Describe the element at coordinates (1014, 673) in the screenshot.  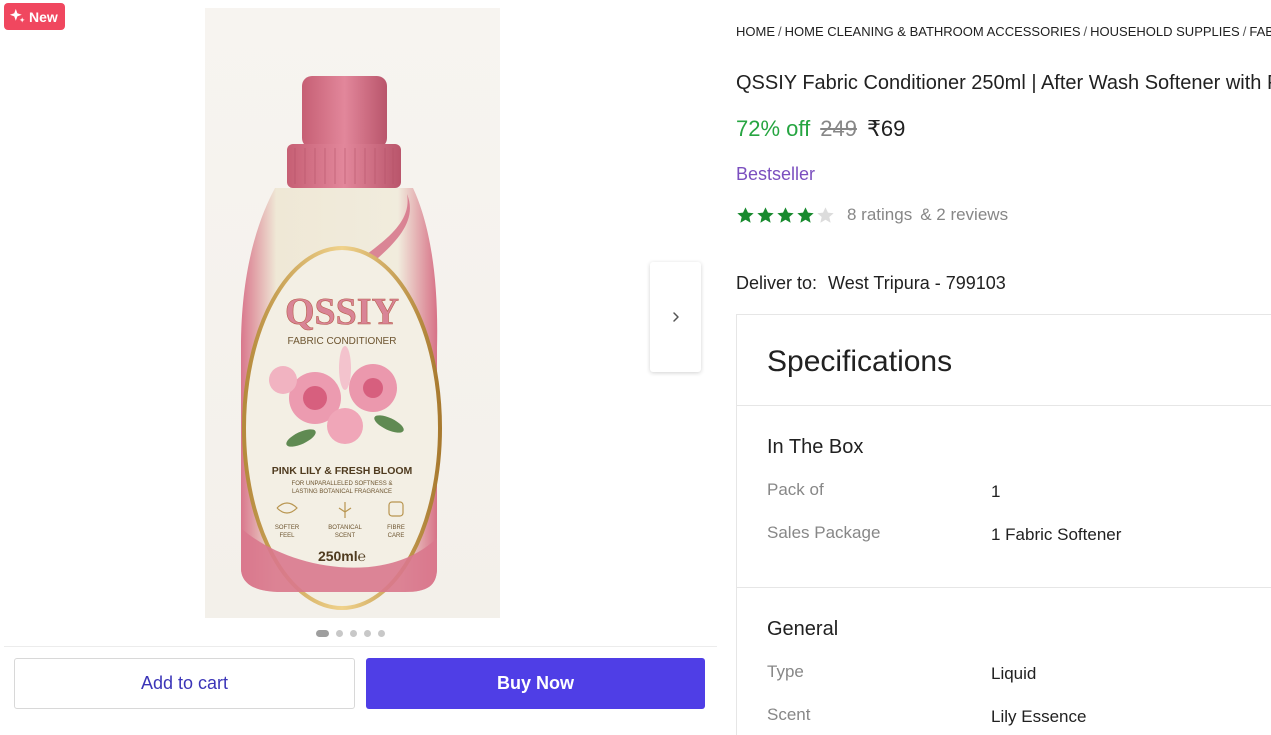
I see `spec-value: Liquid` at that location.